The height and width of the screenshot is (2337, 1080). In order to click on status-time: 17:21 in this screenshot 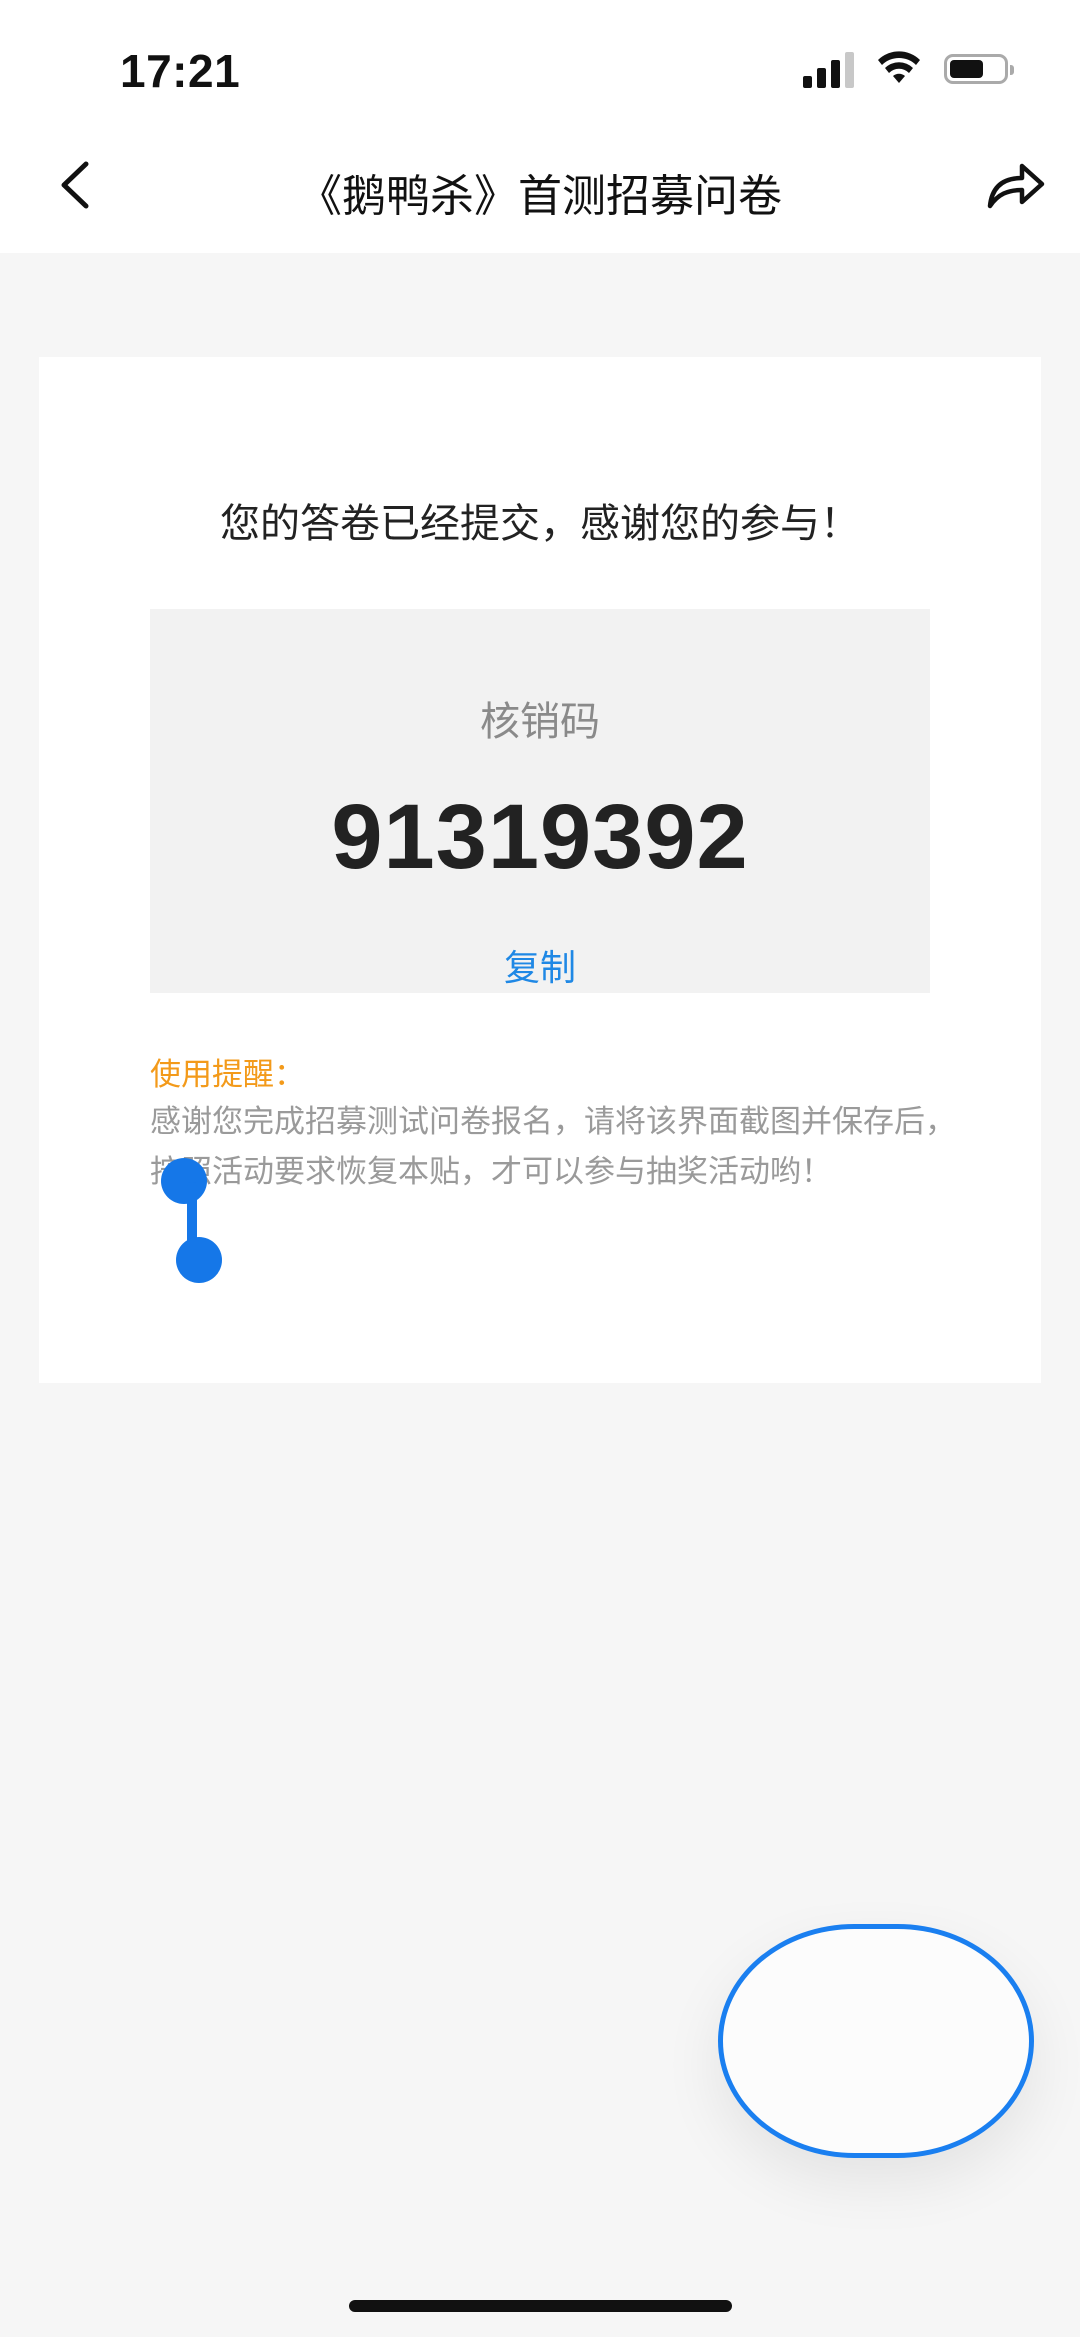, I will do `click(180, 71)`.